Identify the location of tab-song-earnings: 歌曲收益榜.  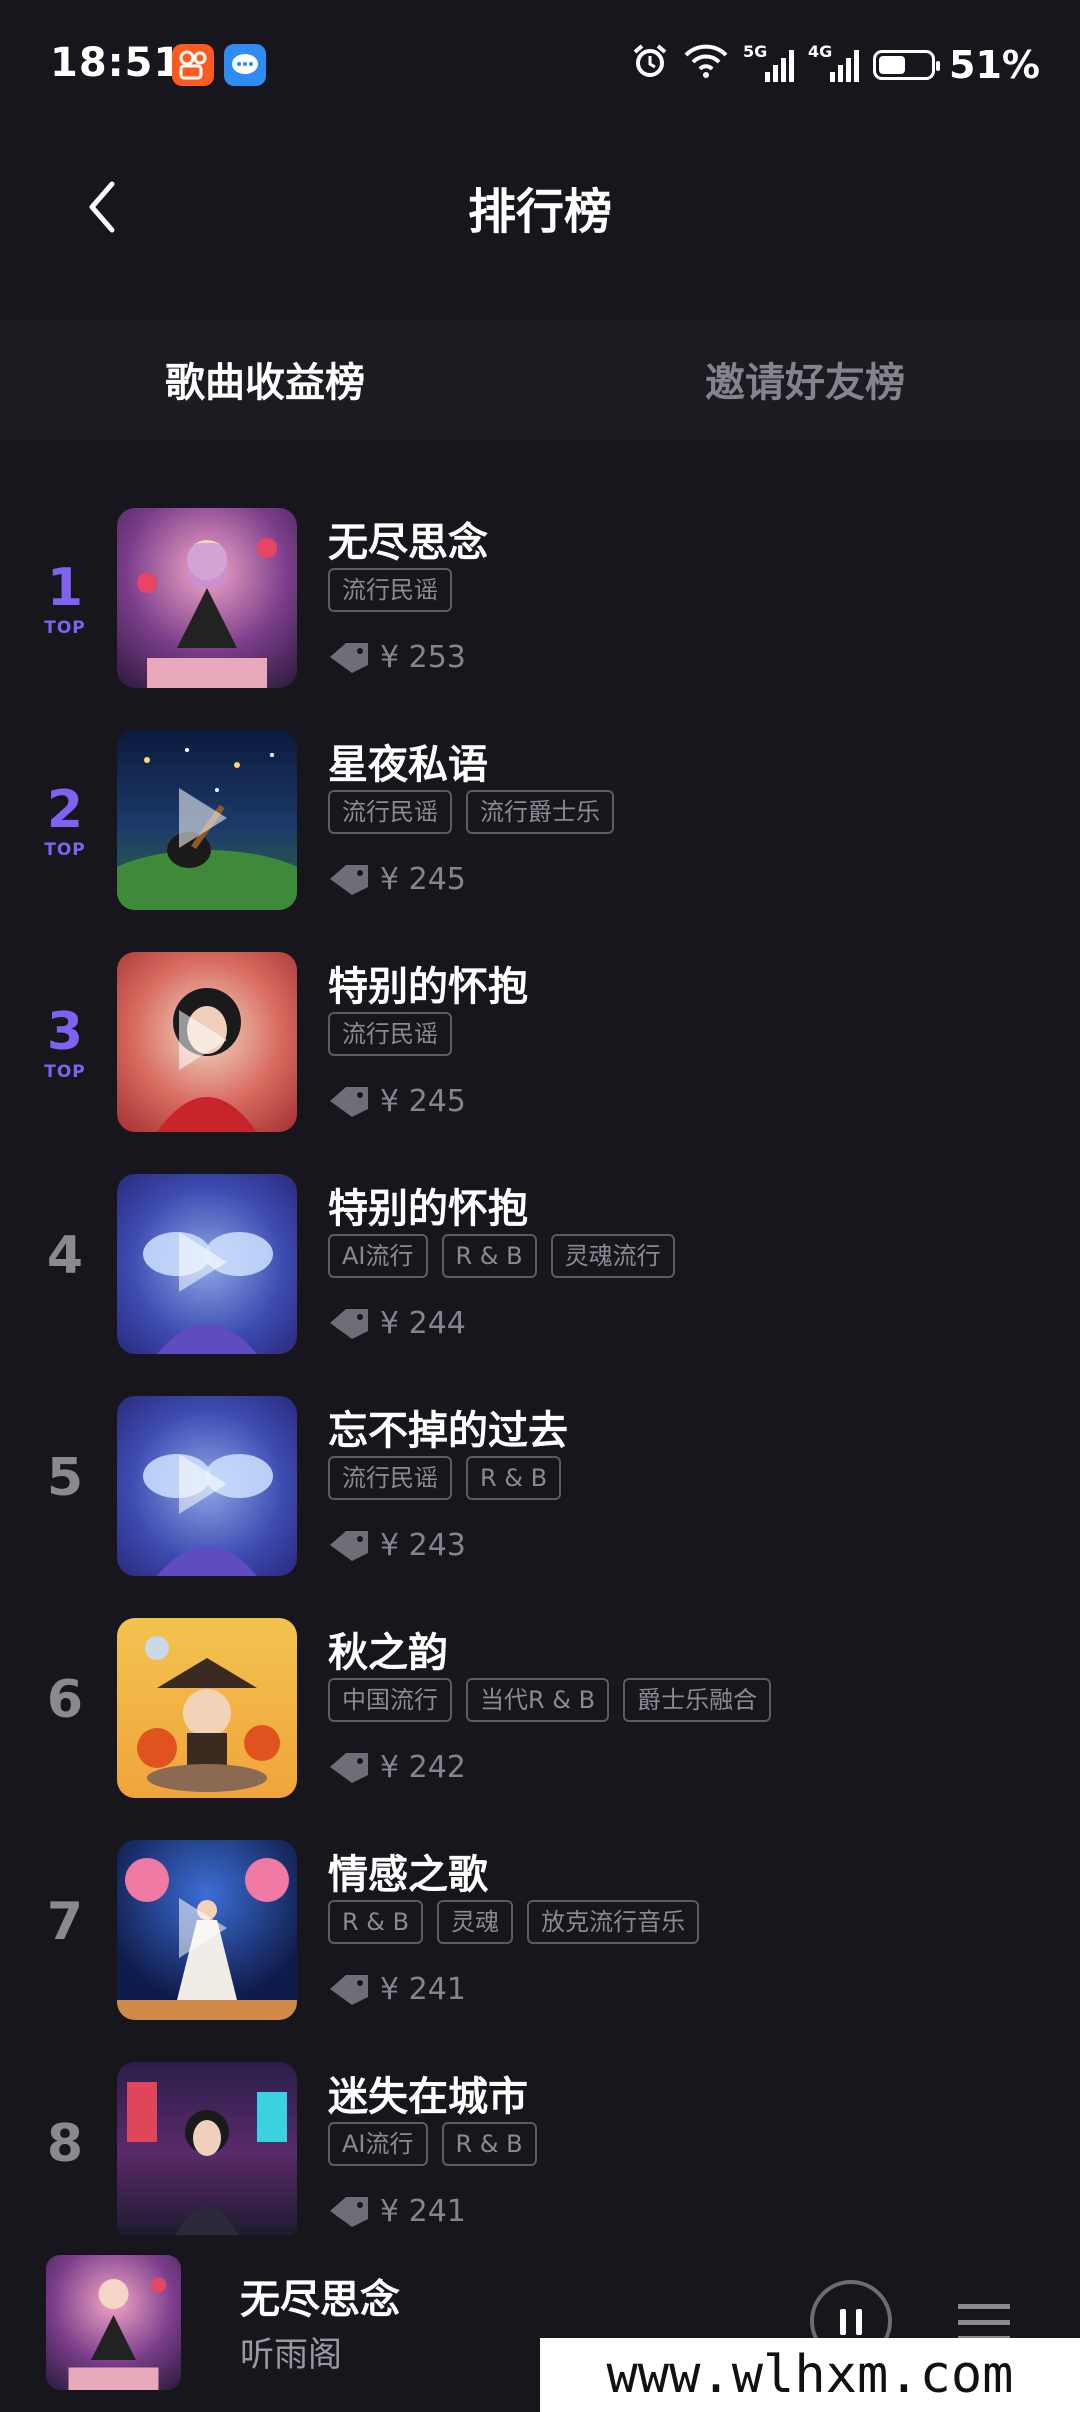
(265, 379).